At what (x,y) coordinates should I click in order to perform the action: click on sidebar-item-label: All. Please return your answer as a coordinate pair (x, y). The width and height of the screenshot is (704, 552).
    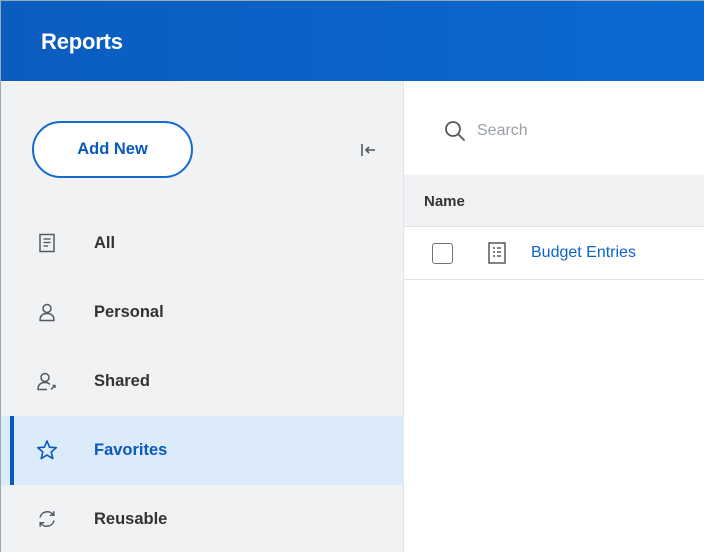
    Looking at the image, I should click on (105, 243).